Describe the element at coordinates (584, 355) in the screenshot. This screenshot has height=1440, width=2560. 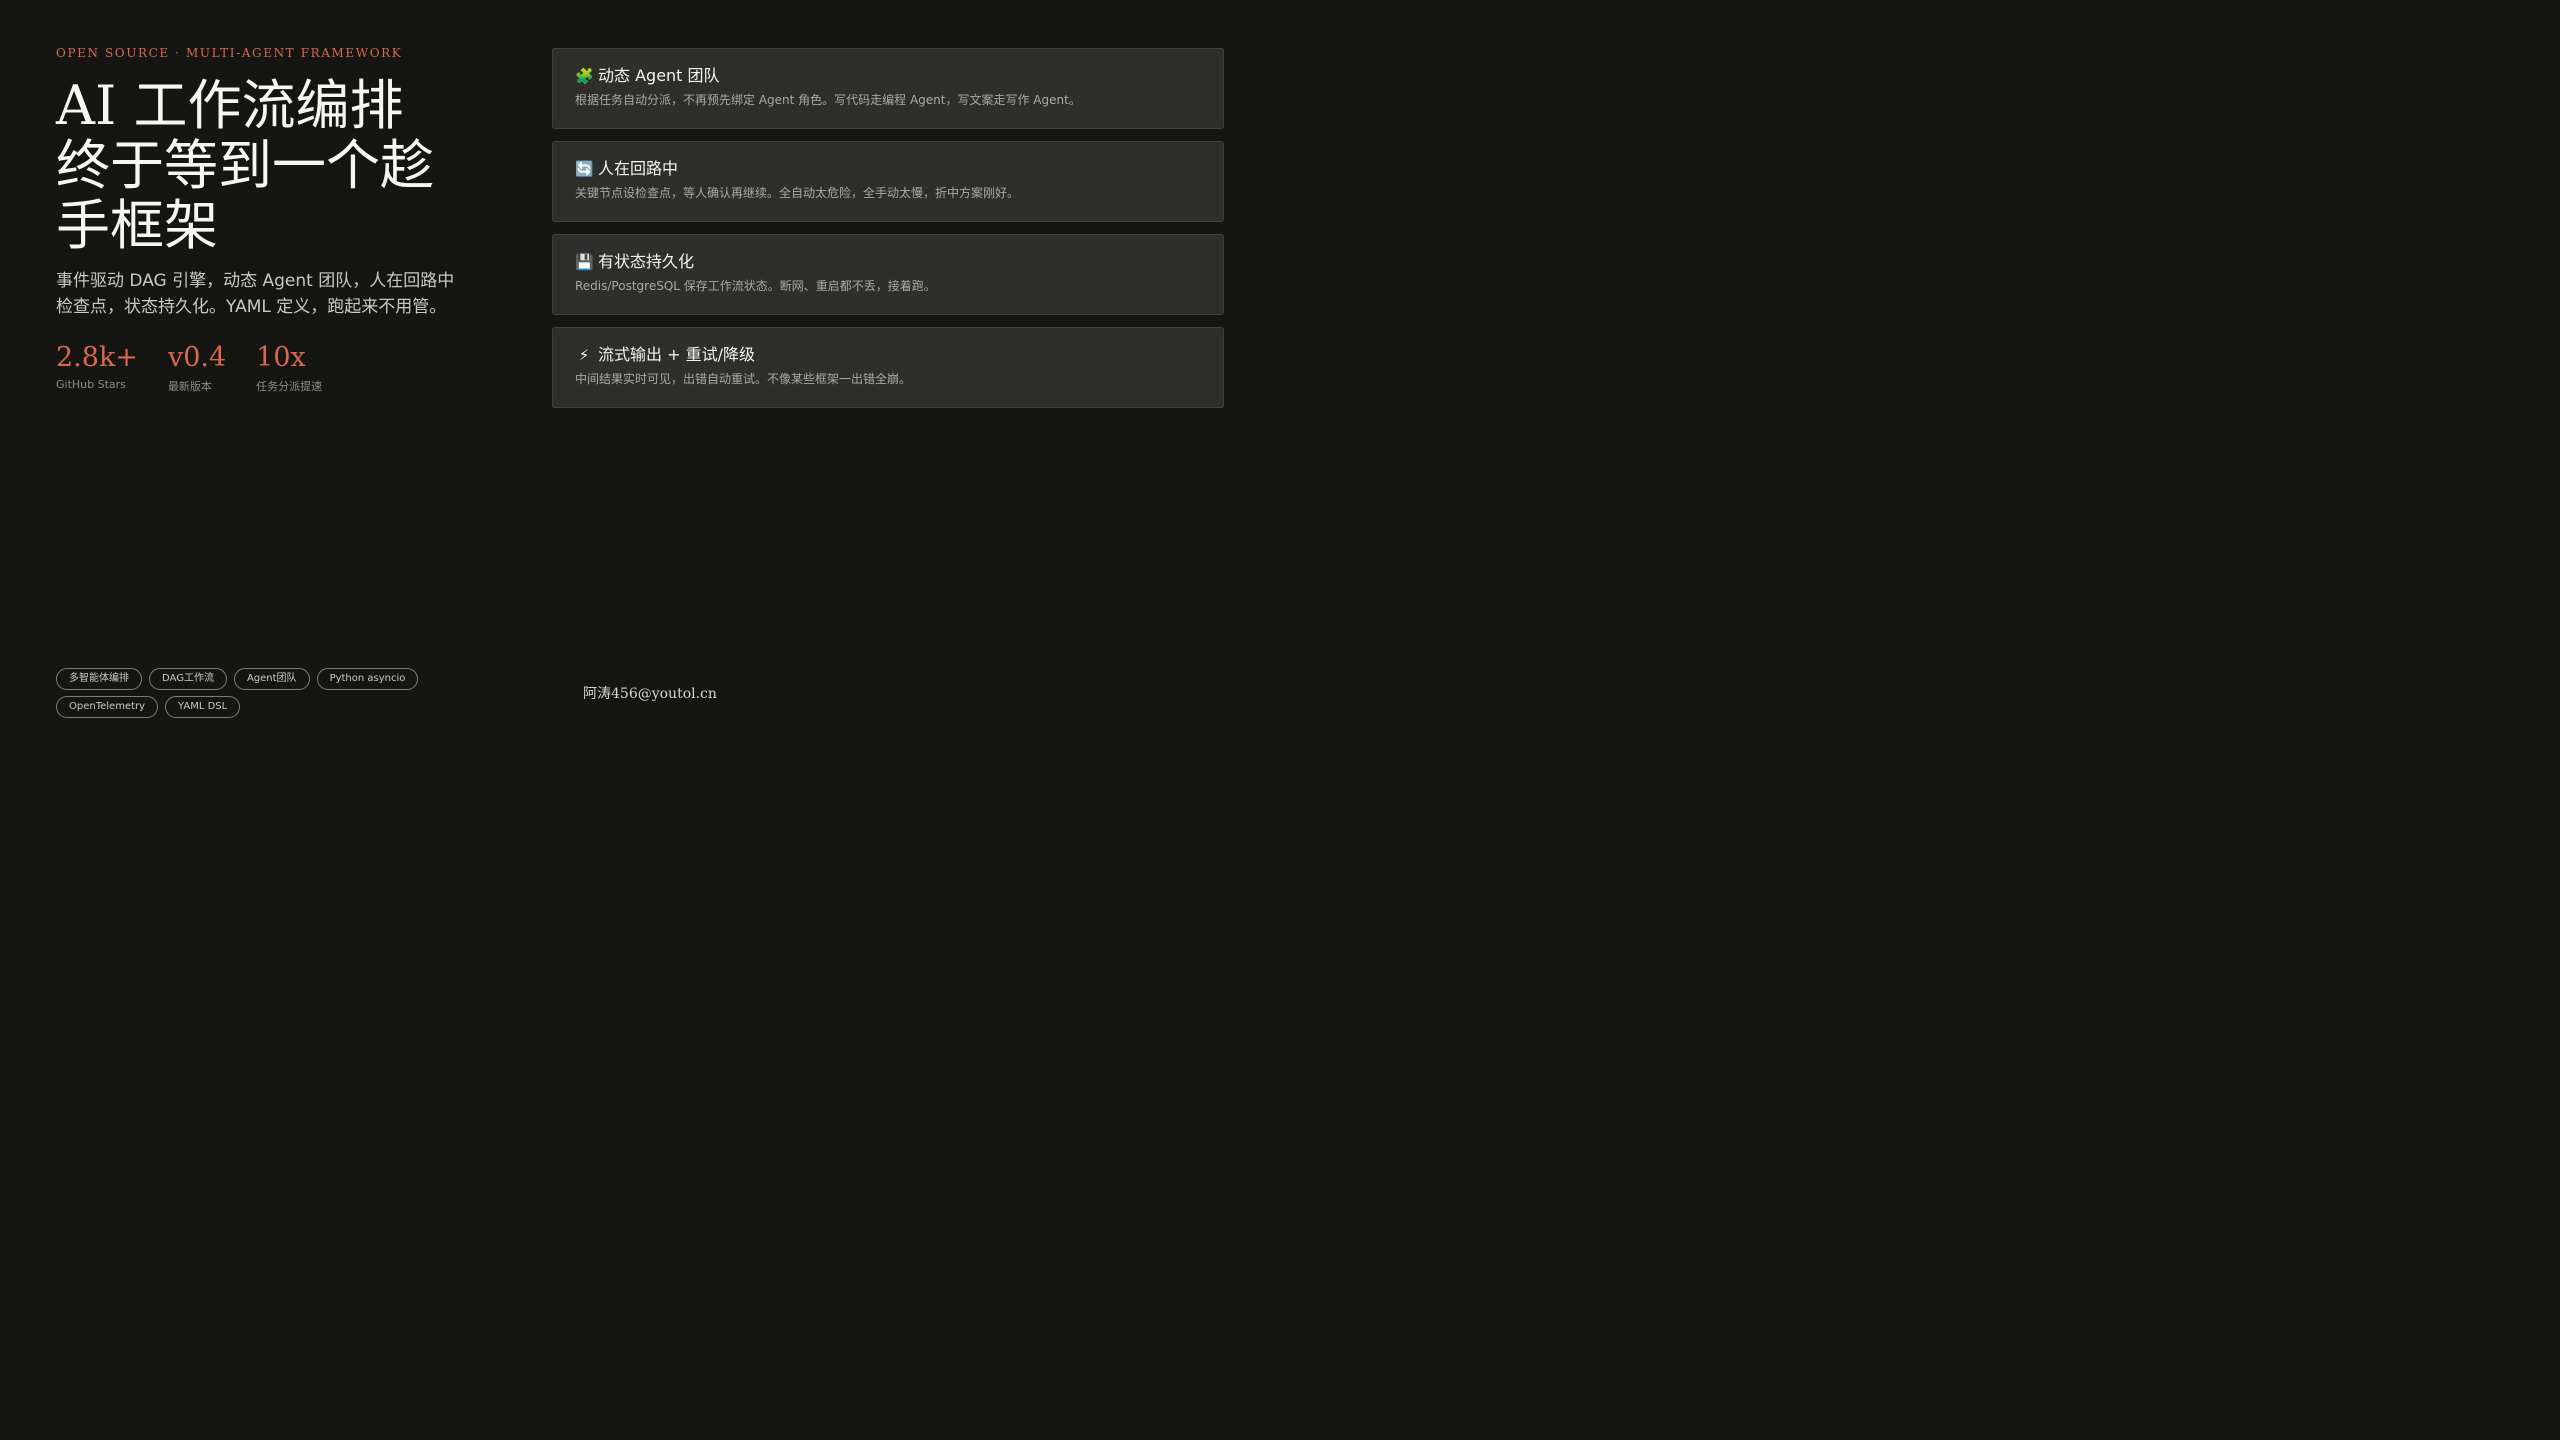
I see `lightning-icon: ⚡` at that location.